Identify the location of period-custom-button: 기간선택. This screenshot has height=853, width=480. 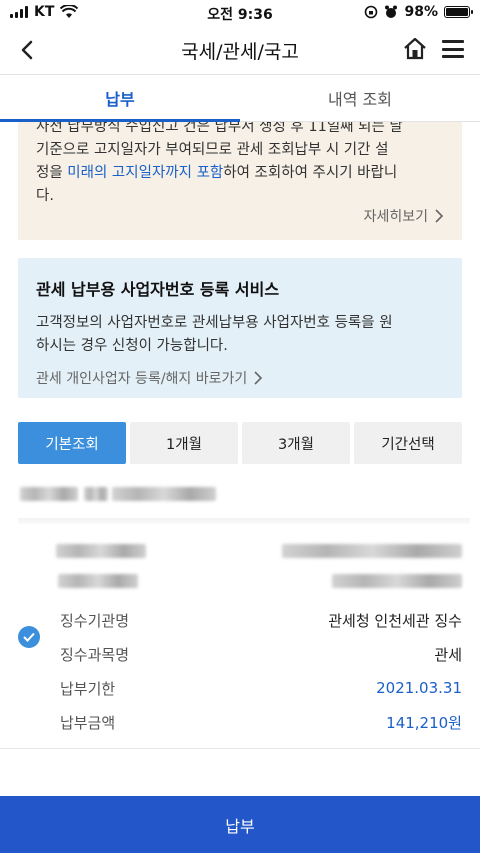
(408, 443).